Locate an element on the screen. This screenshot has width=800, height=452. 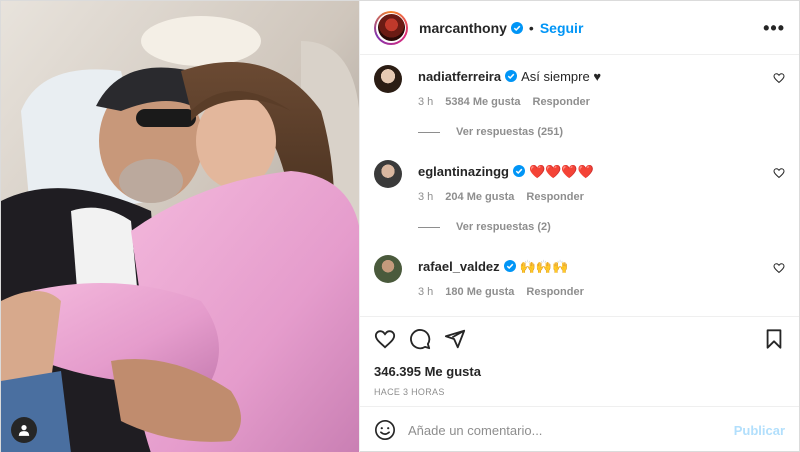
comment-body: nadiatferreira Así siempre ♥ is located at coordinates (587, 77).